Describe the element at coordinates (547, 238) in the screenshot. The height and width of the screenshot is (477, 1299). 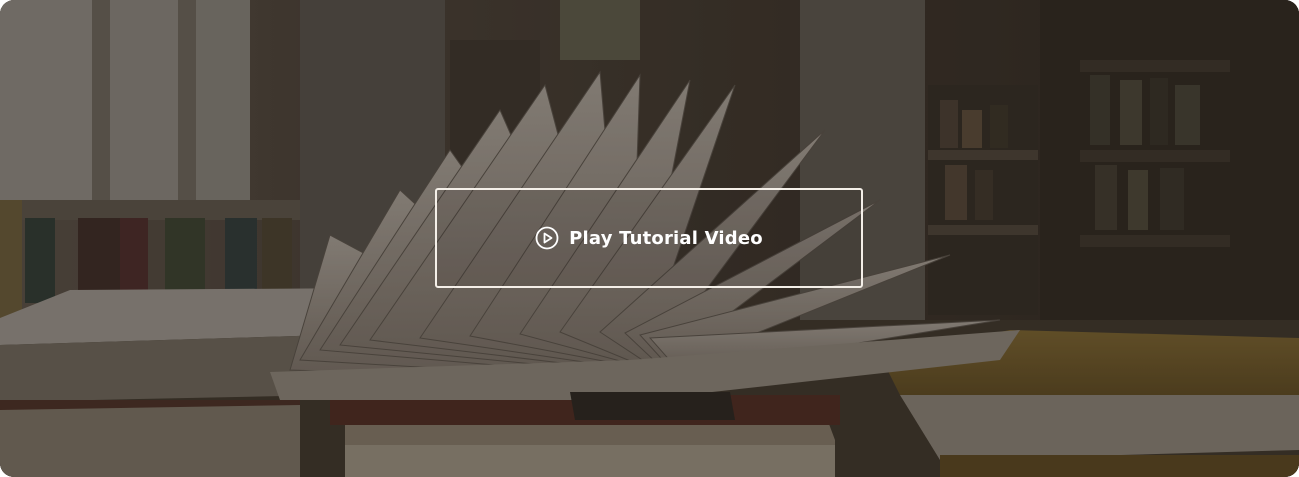
I see `play-circle-icon` at that location.